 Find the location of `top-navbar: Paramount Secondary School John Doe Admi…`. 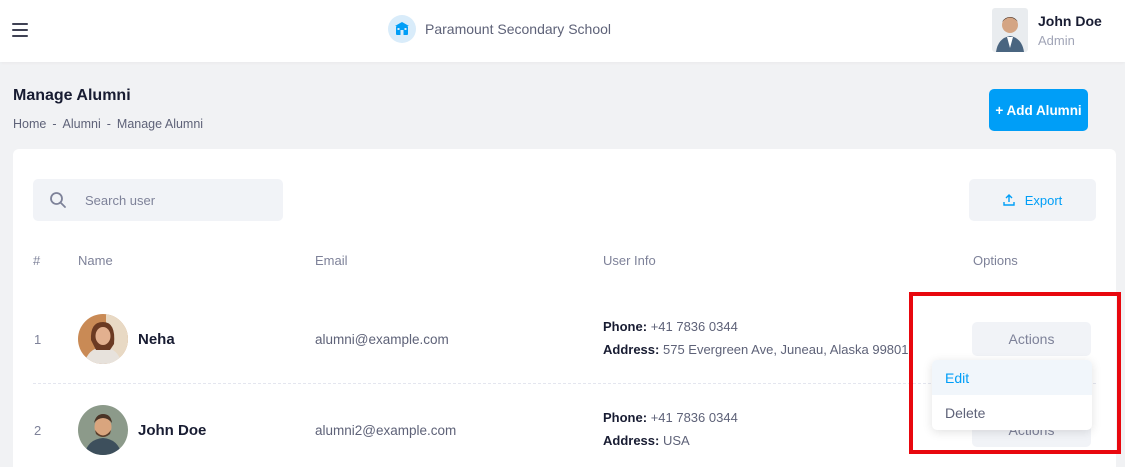

top-navbar: Paramount Secondary School John Doe Admi… is located at coordinates (562, 31).